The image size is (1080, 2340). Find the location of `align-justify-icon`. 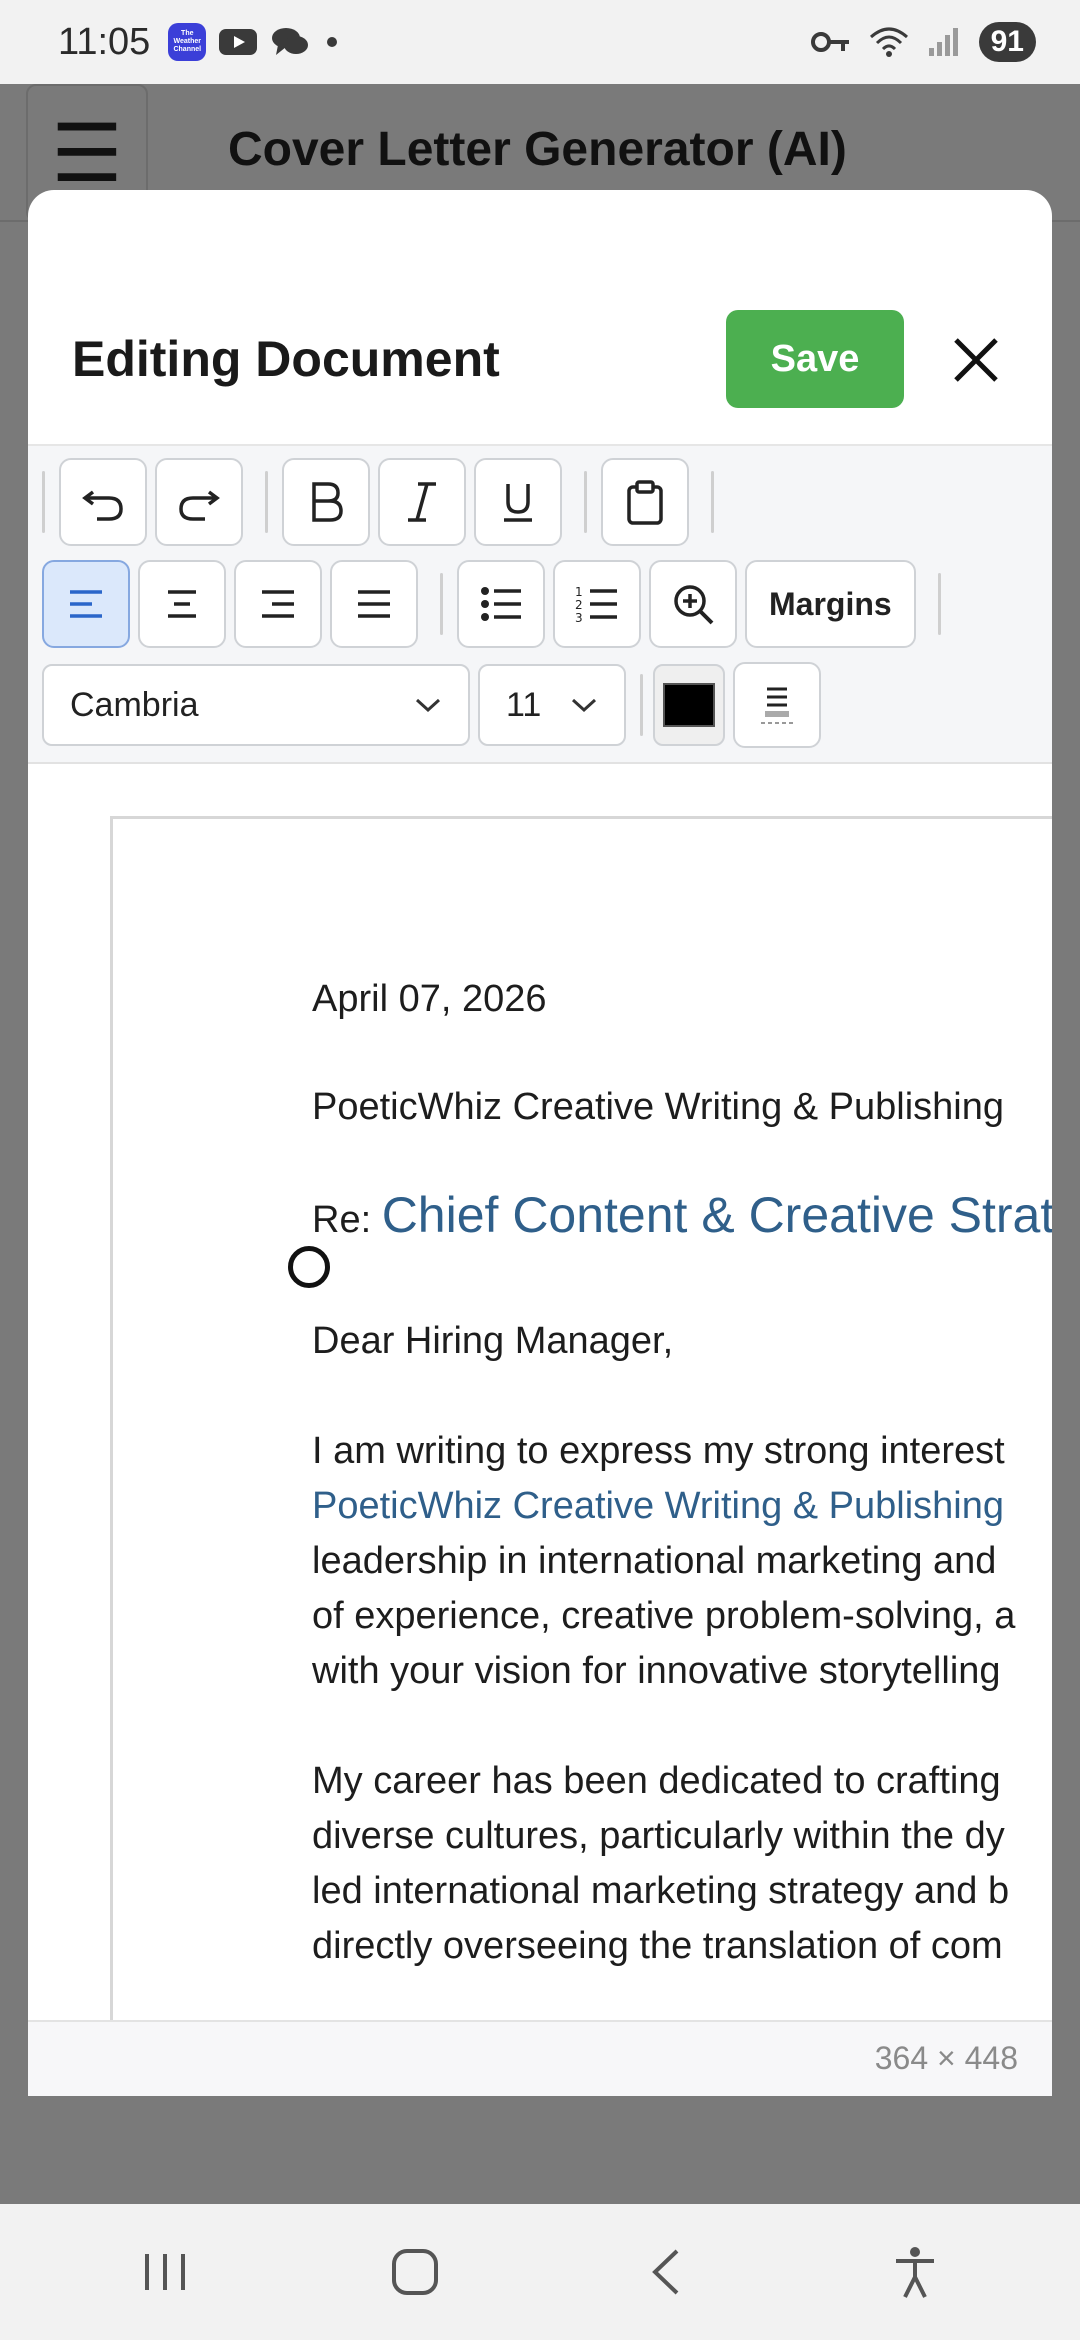

align-justify-icon is located at coordinates (374, 604).